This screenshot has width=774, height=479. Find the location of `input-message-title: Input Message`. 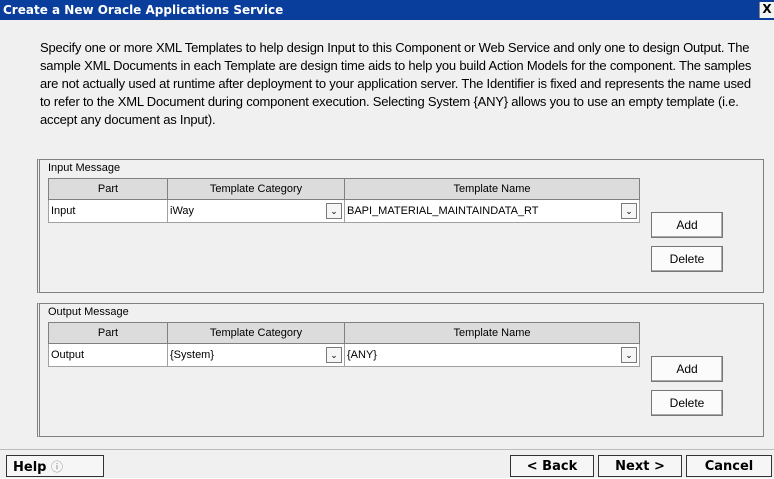

input-message-title: Input Message is located at coordinates (84, 168).